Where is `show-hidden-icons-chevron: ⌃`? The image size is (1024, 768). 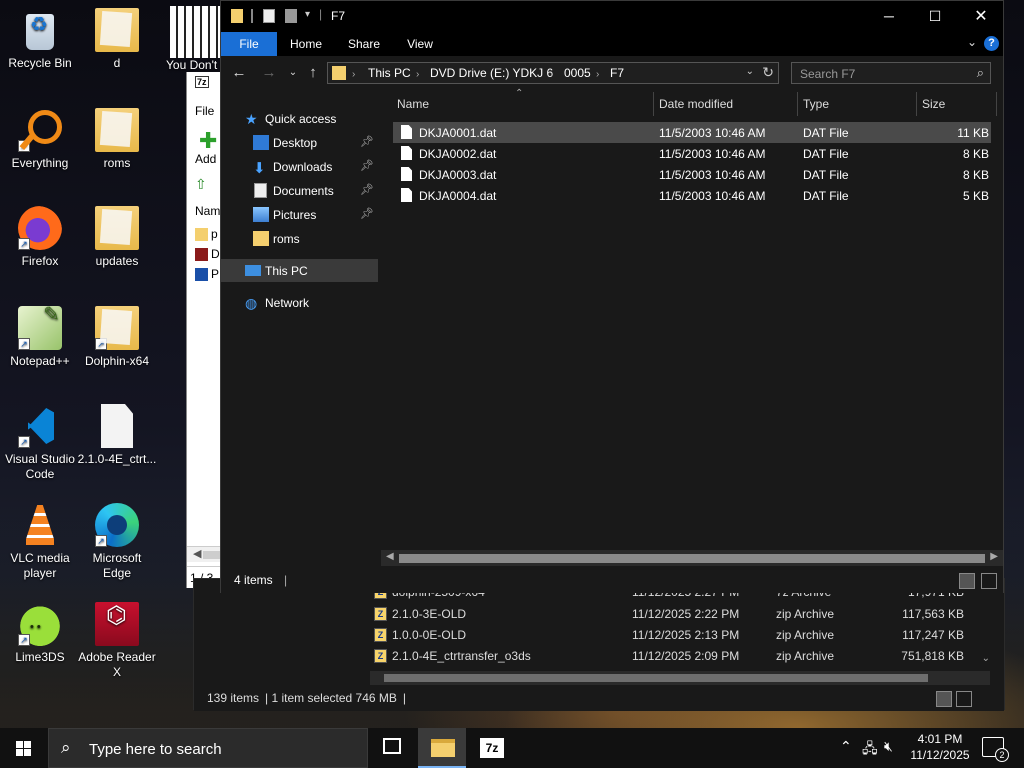
show-hidden-icons-chevron: ⌃ is located at coordinates (846, 746).